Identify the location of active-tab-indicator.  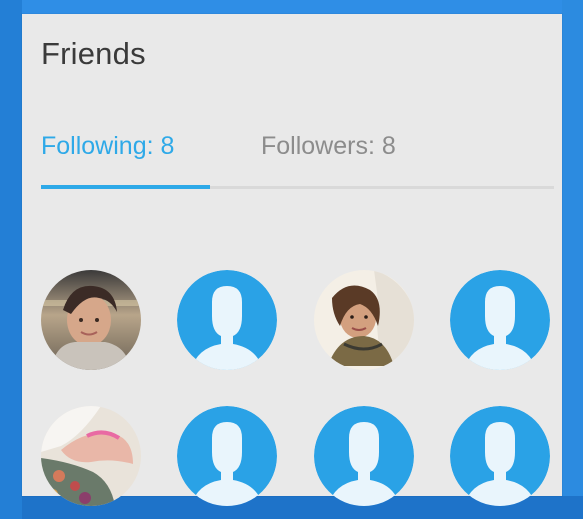
(125, 187).